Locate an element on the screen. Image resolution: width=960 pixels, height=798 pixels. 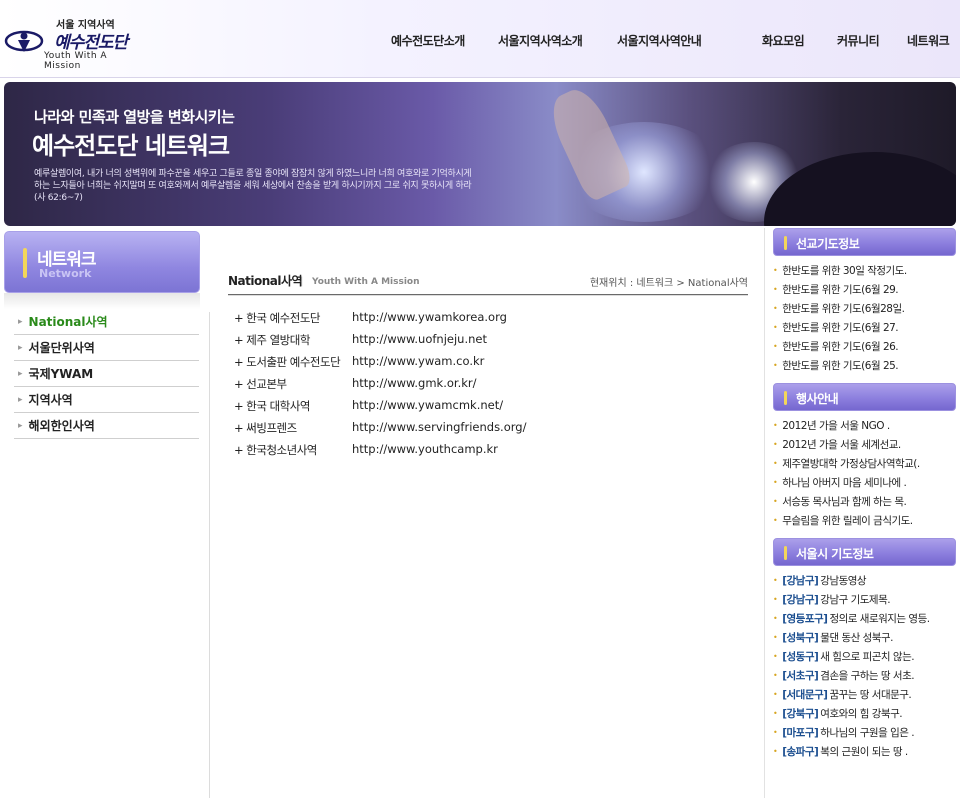
logo-main-text: 예수전도단 is located at coordinates (91, 43).